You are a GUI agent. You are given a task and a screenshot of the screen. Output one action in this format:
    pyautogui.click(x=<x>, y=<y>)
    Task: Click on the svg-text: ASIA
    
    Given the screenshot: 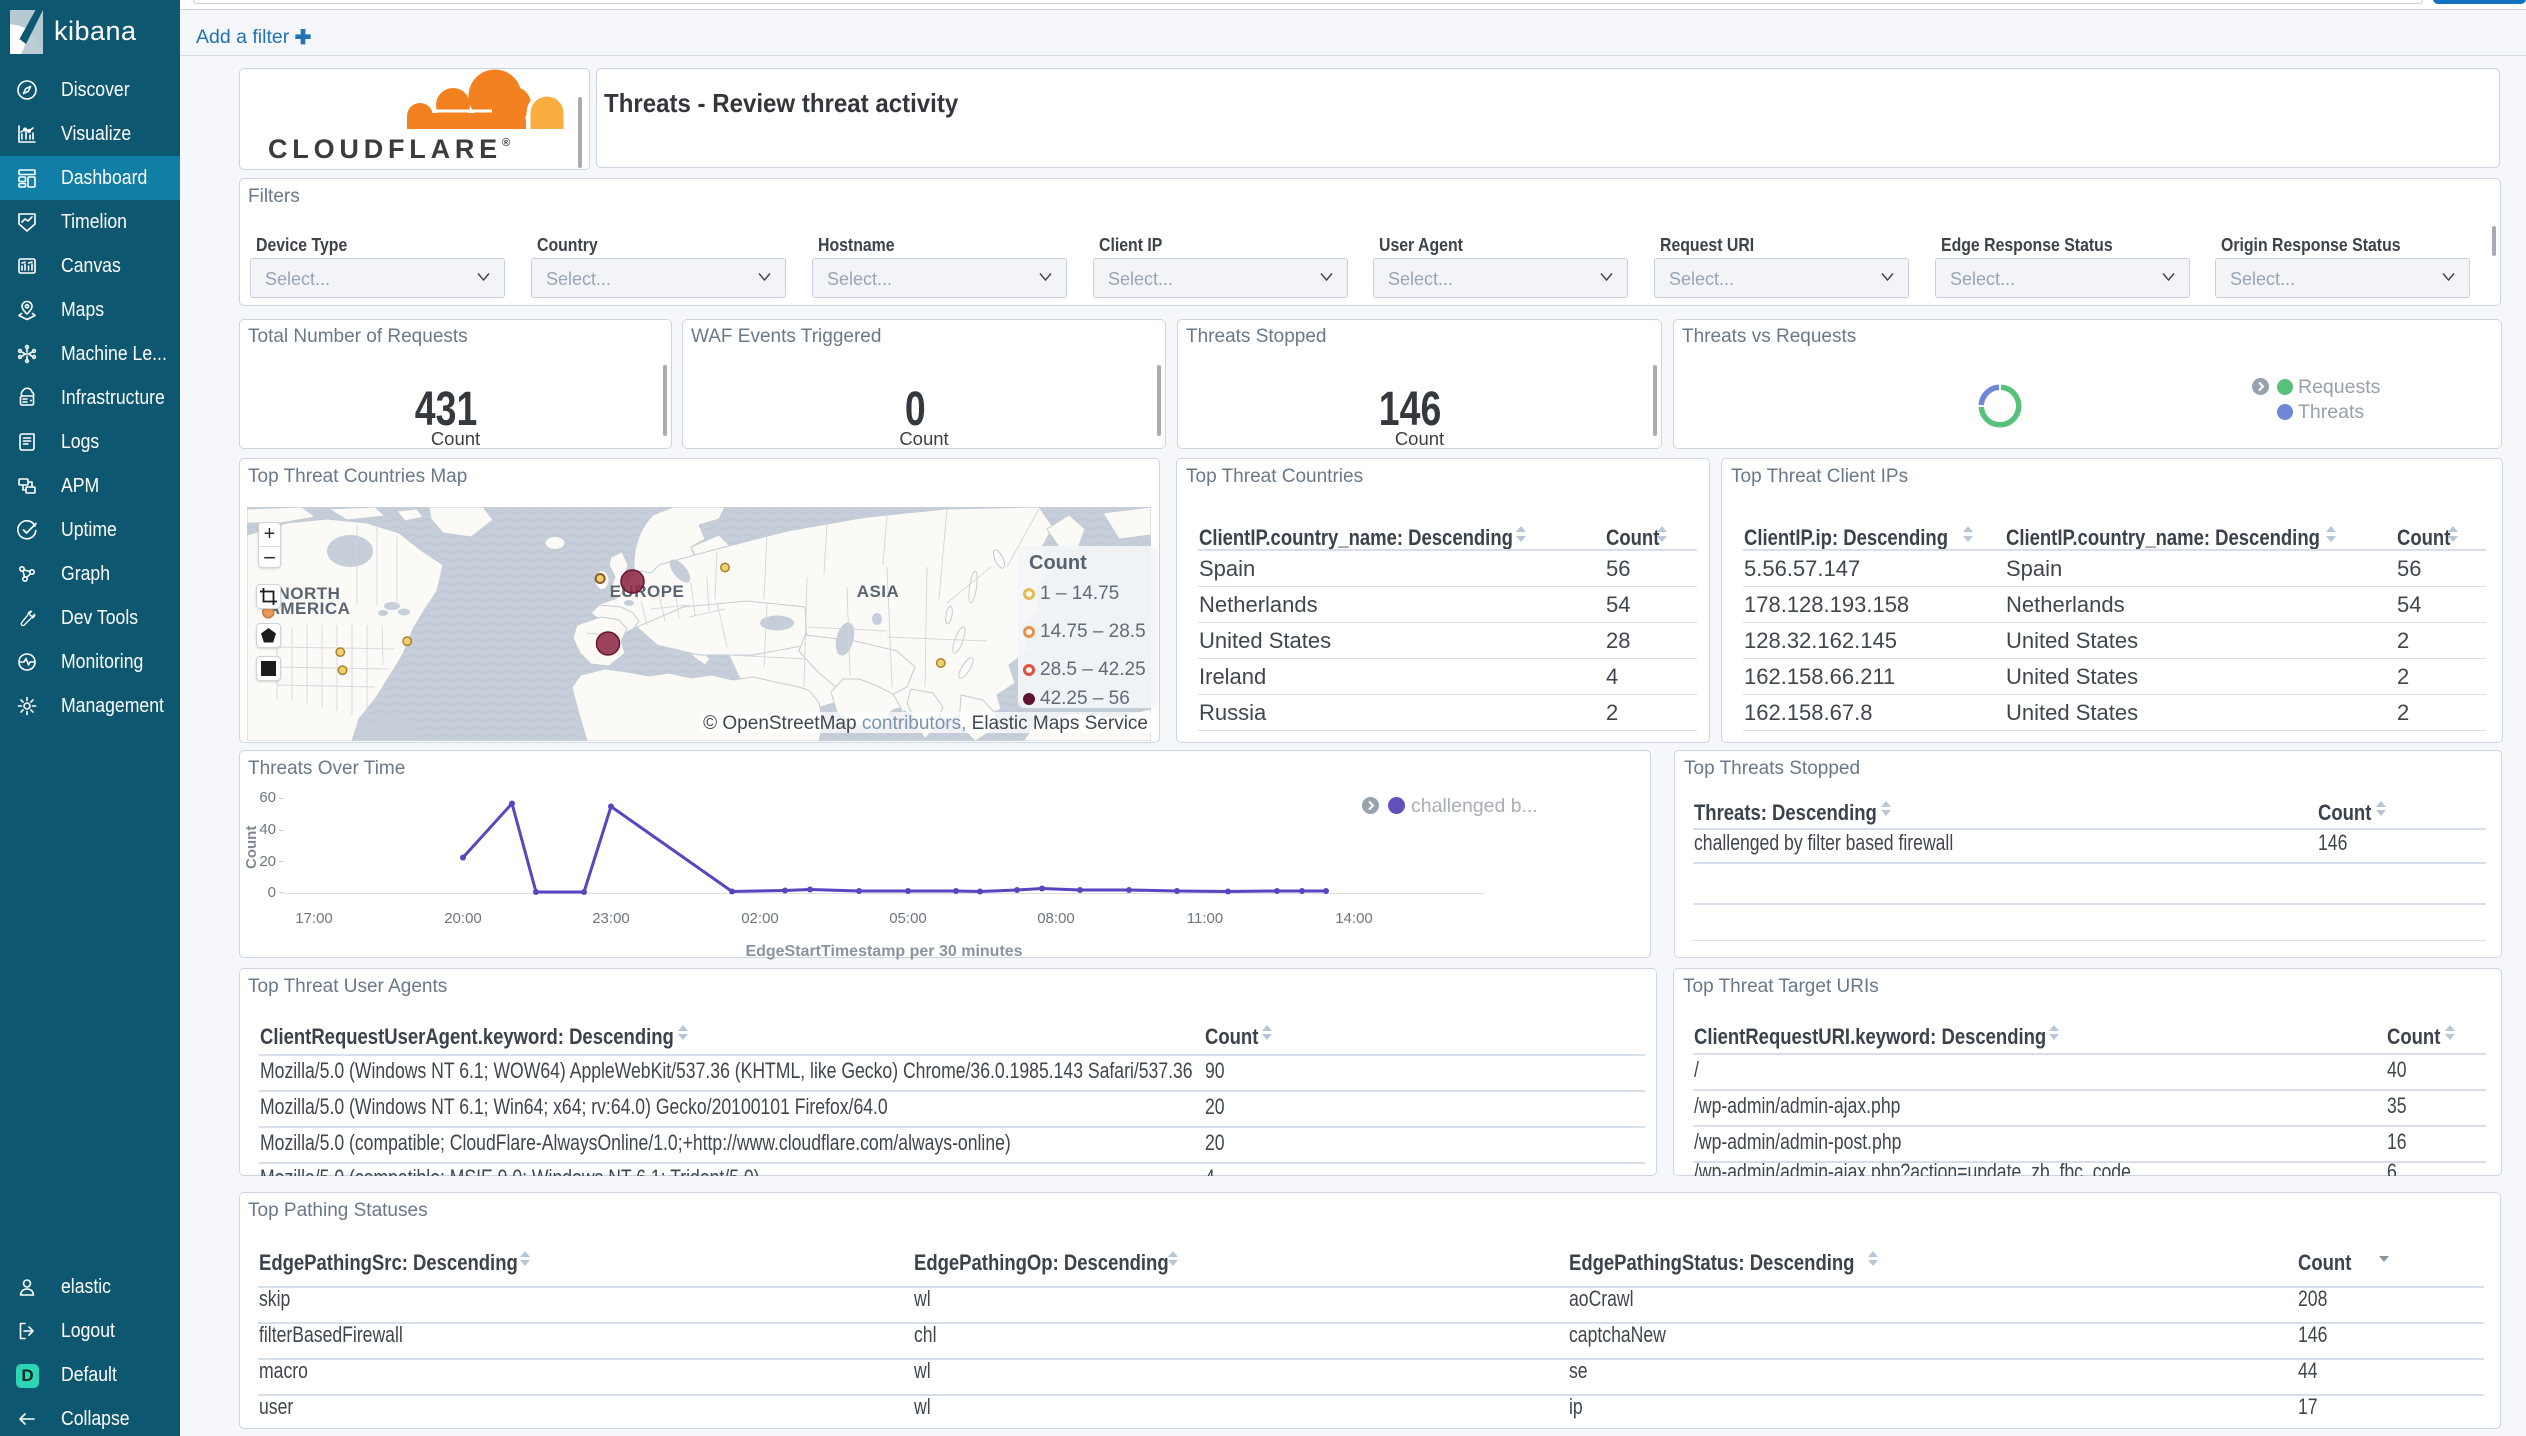 What is the action you would take?
    pyautogui.click(x=878, y=591)
    